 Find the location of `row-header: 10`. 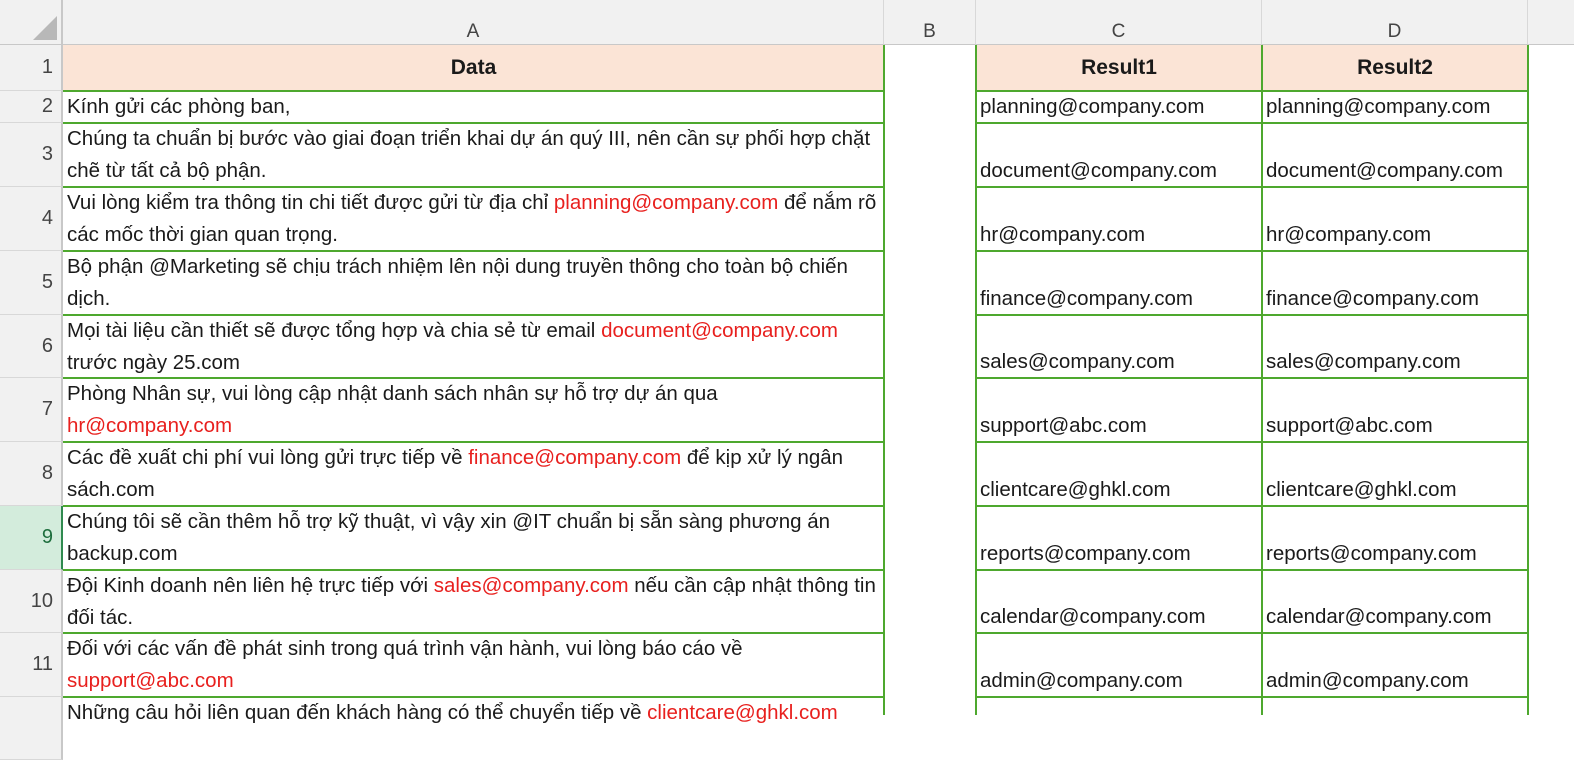

row-header: 10 is located at coordinates (31, 601).